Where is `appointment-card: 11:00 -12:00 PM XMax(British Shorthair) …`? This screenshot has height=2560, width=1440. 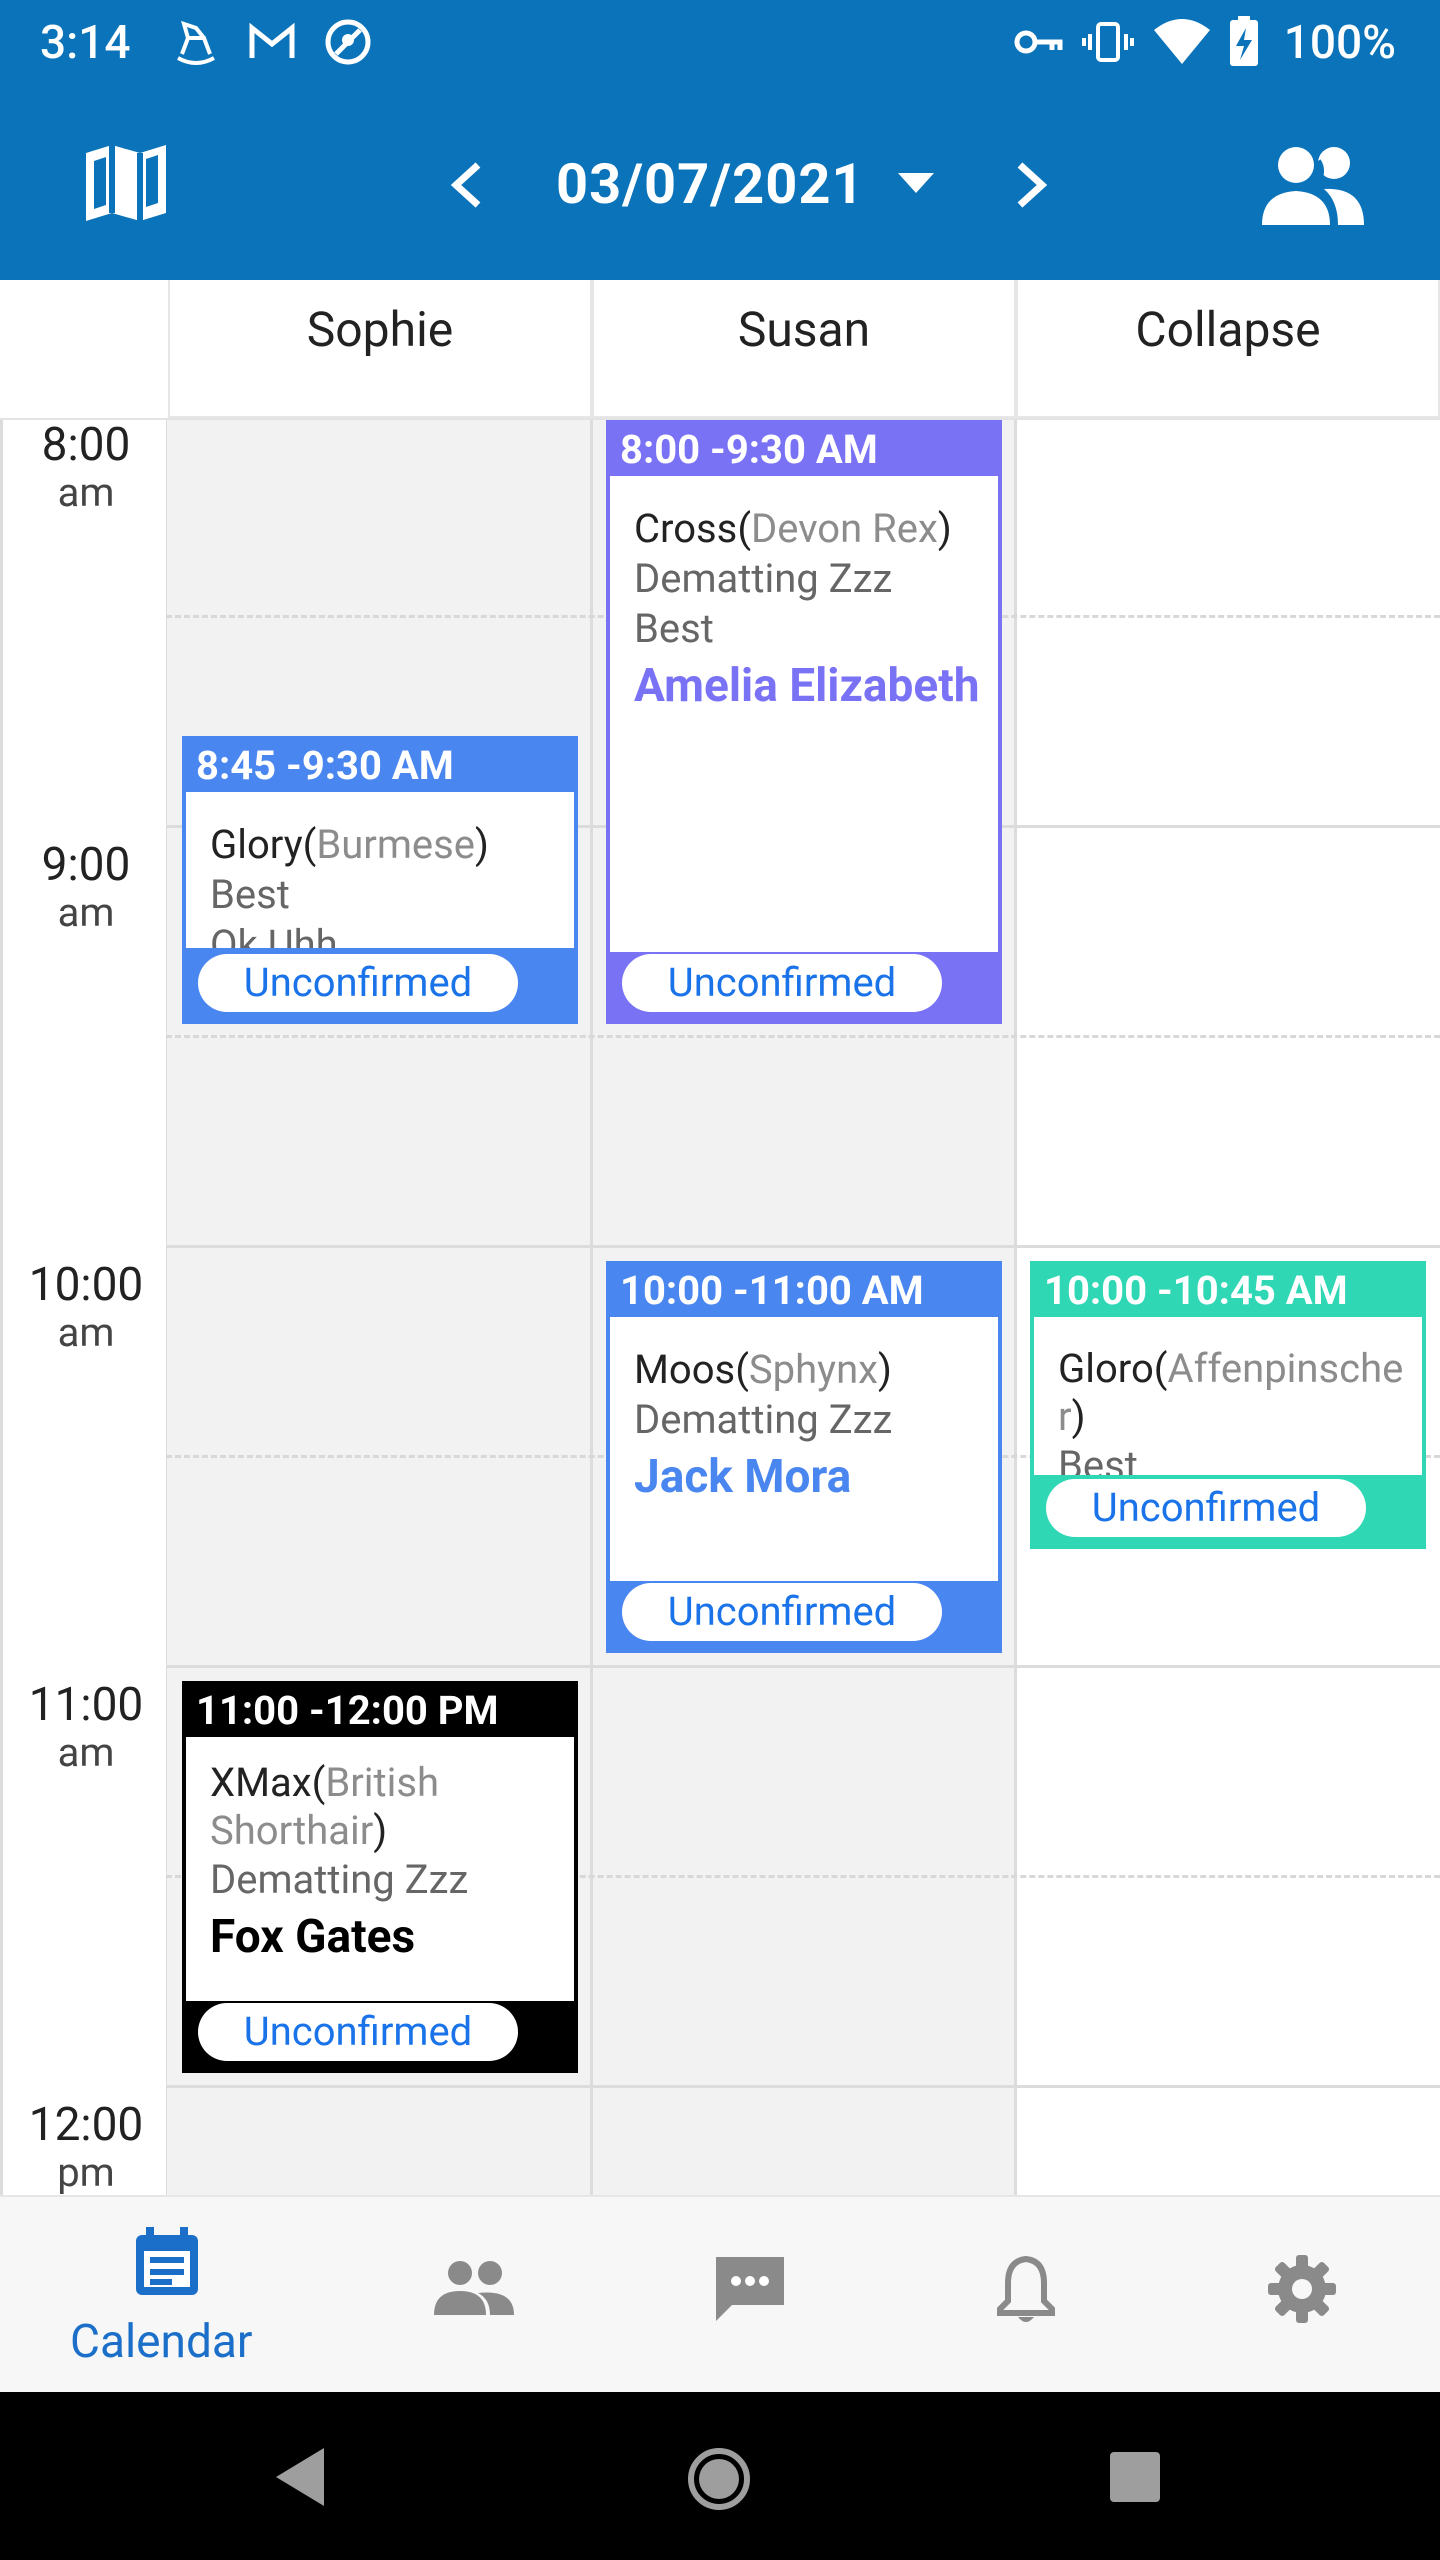
appointment-card: 11:00 -12:00 PM XMax(British Shorthair) … is located at coordinates (380, 1877).